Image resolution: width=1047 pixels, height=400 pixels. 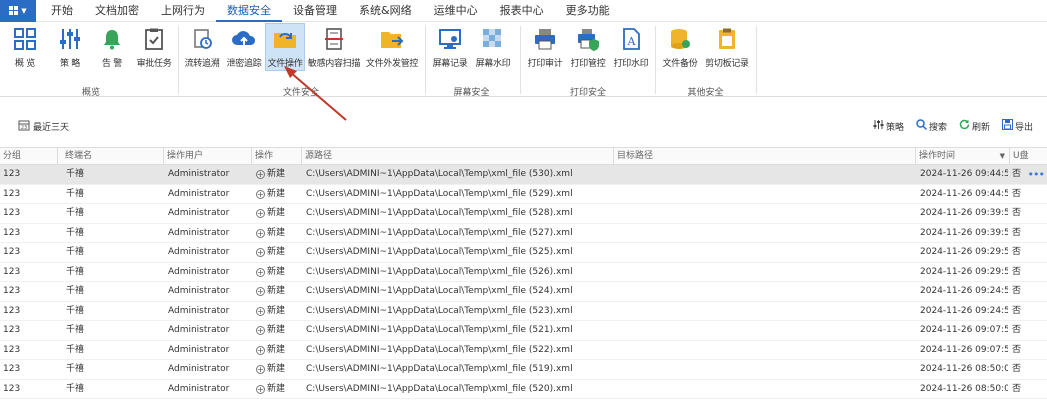 What do you see at coordinates (458, 156) in the screenshot?
I see `column-header-source-path: 源路径` at bounding box center [458, 156].